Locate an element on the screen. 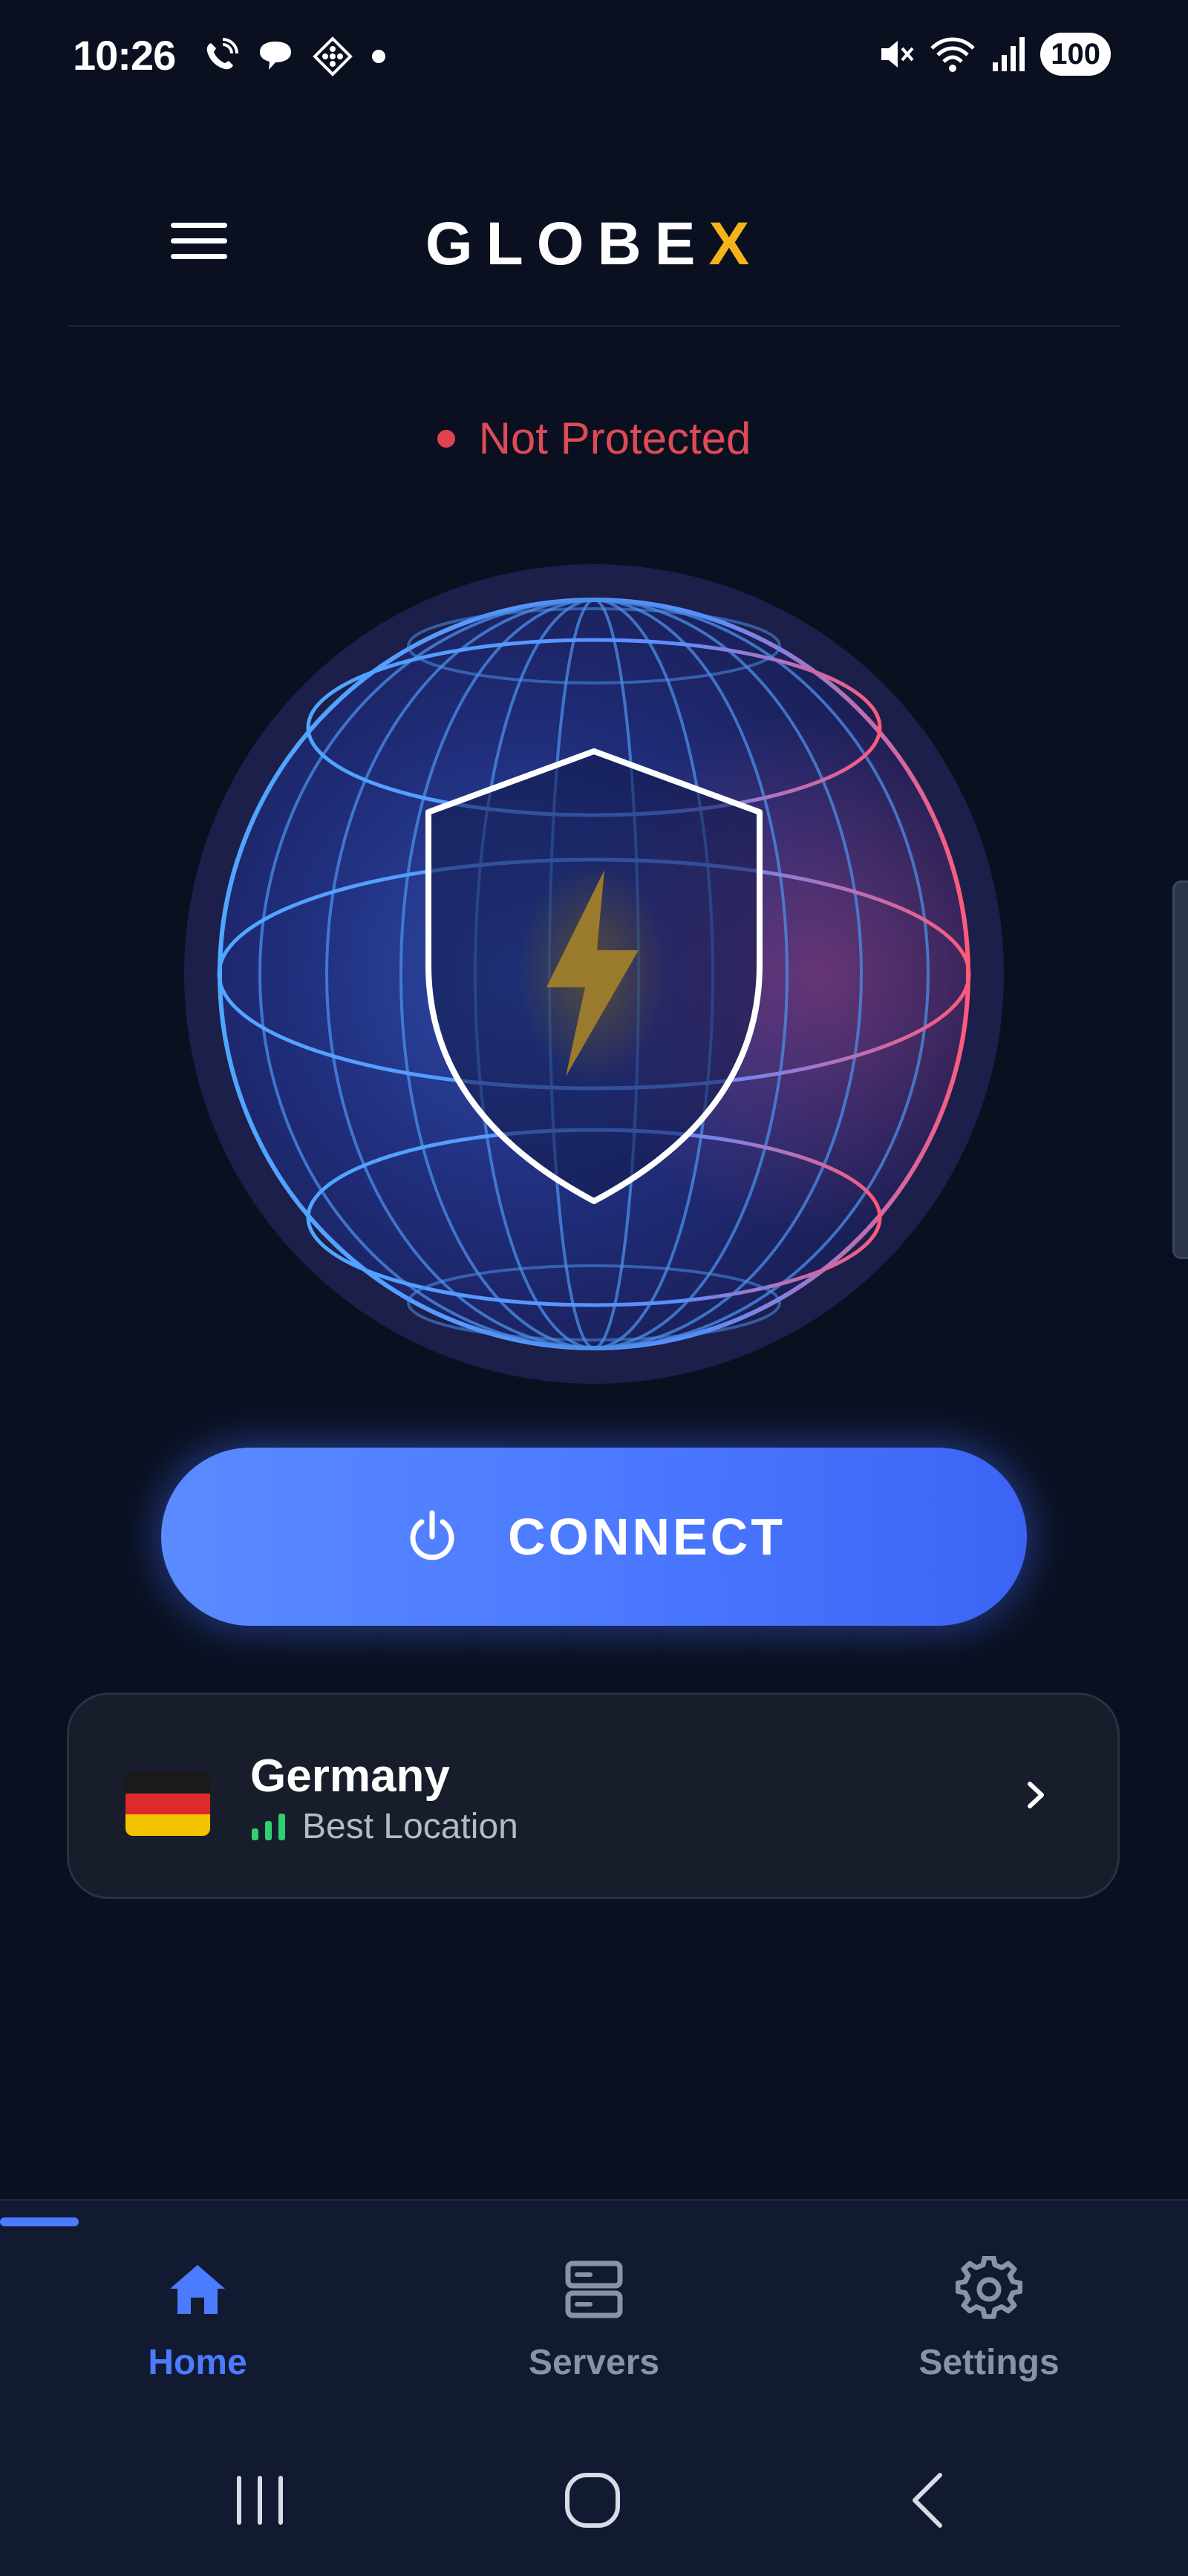 This screenshot has width=1188, height=2576. status-time: 10:26 is located at coordinates (125, 55).